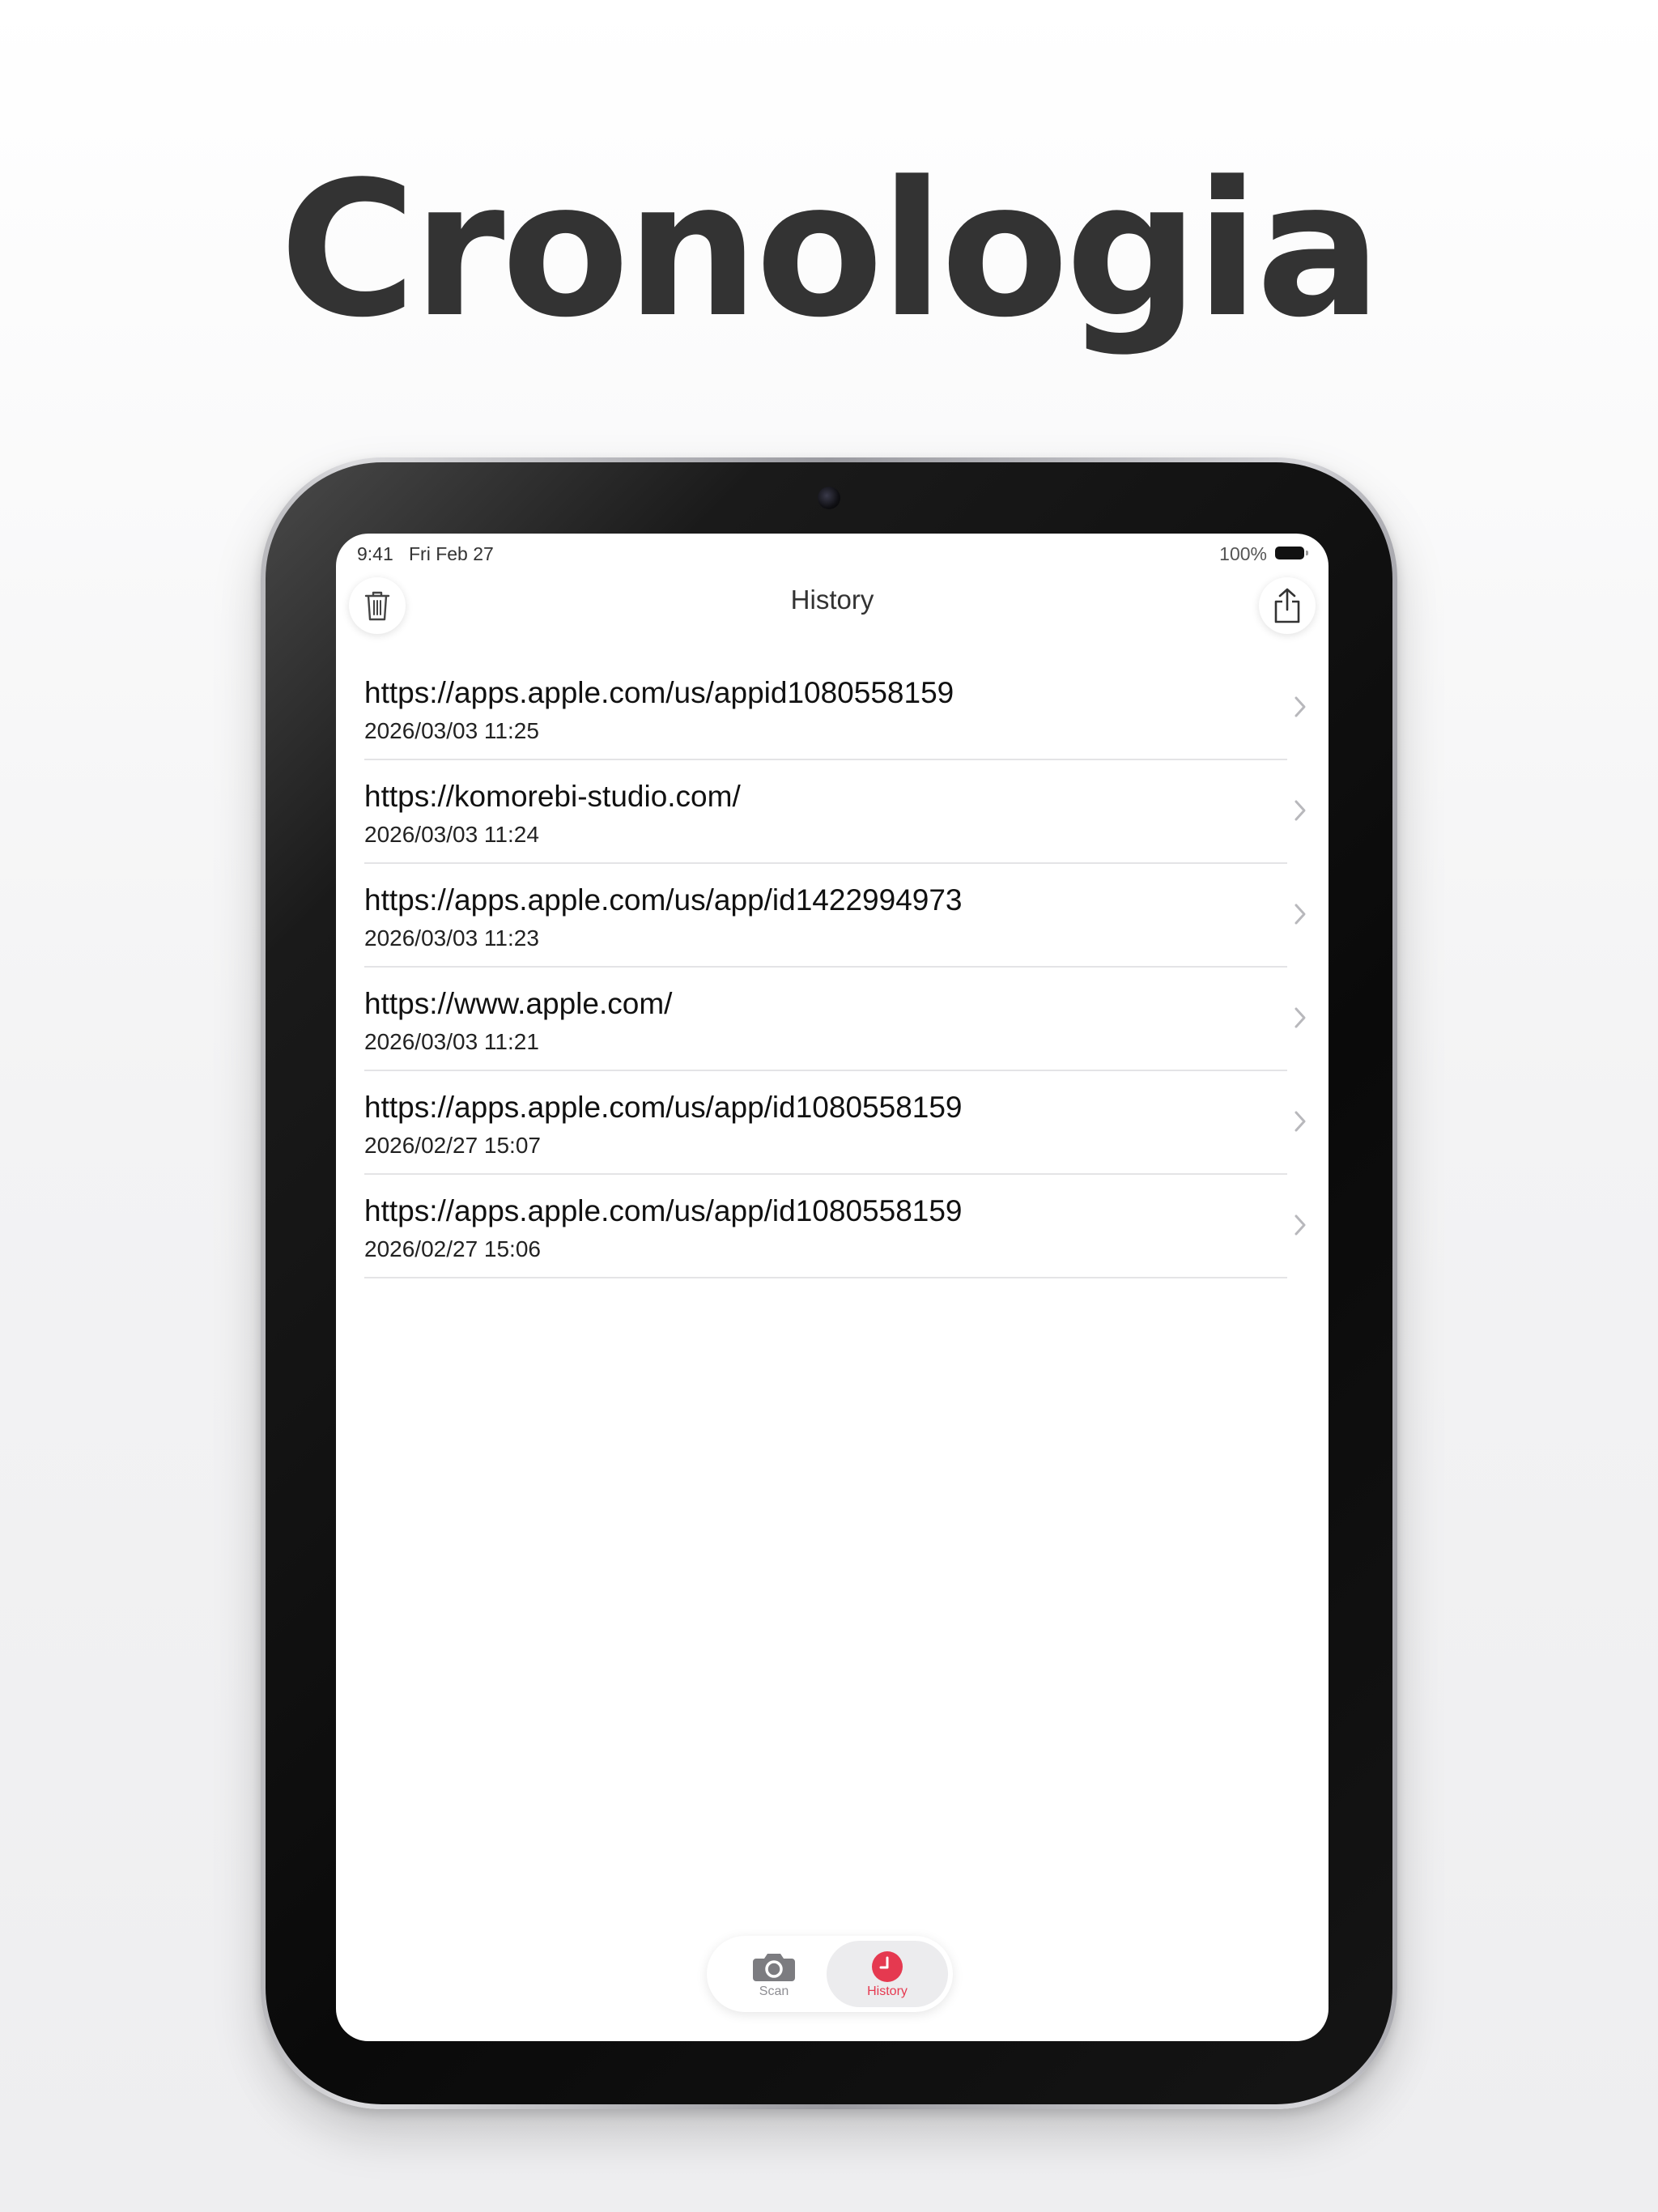 The width and height of the screenshot is (1658, 2212). Describe the element at coordinates (887, 1991) in the screenshot. I see `tab-label-history: History` at that location.